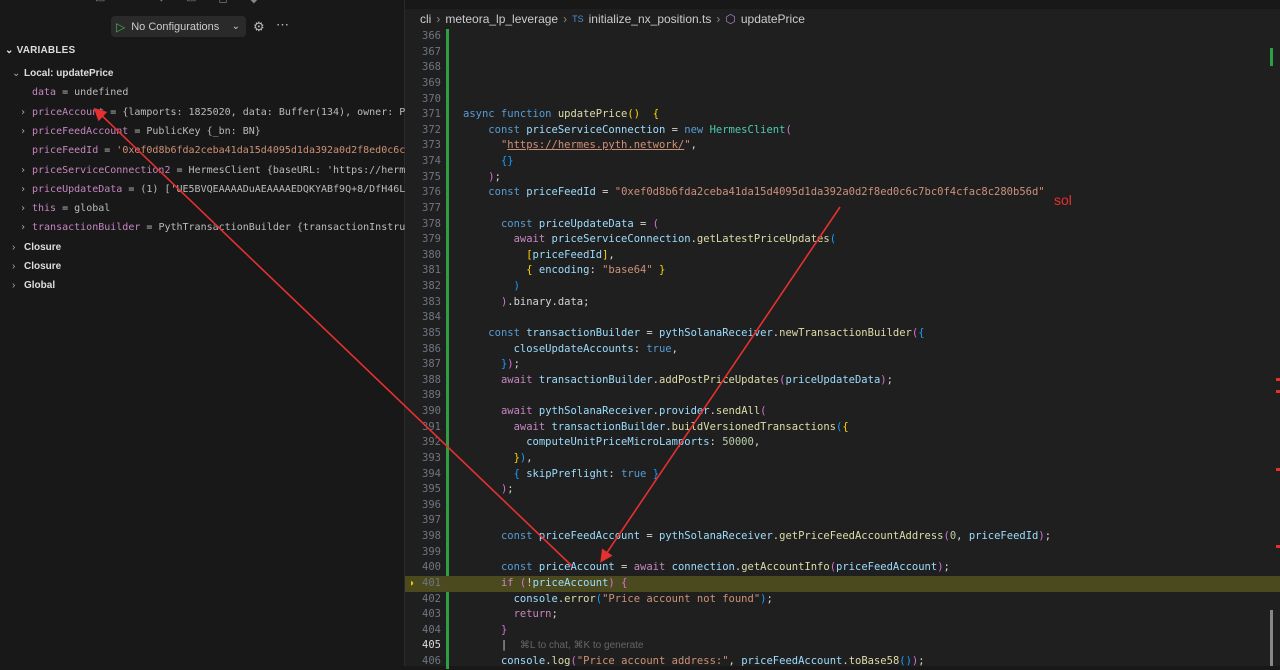 This screenshot has width=1280, height=670. Describe the element at coordinates (259, 27) in the screenshot. I see `gear-icon: ⚙` at that location.